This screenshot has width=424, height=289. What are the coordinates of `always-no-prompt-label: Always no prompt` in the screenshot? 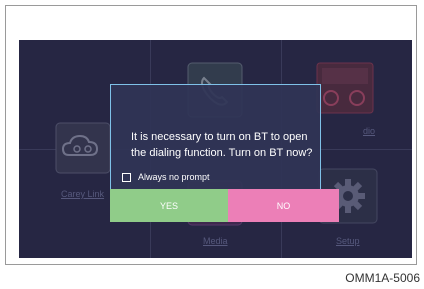 It's located at (174, 177).